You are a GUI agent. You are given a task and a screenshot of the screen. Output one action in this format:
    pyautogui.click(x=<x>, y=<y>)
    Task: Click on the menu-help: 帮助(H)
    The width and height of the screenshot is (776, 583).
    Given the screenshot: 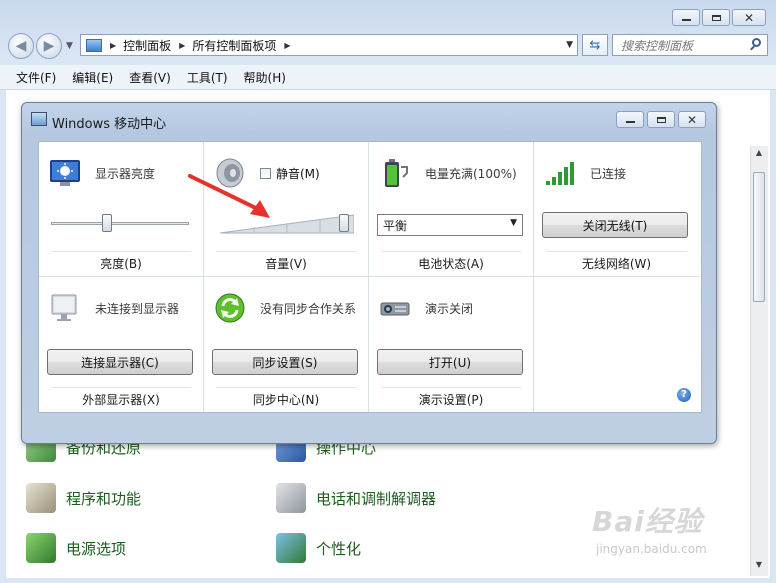 What is the action you would take?
    pyautogui.click(x=265, y=77)
    